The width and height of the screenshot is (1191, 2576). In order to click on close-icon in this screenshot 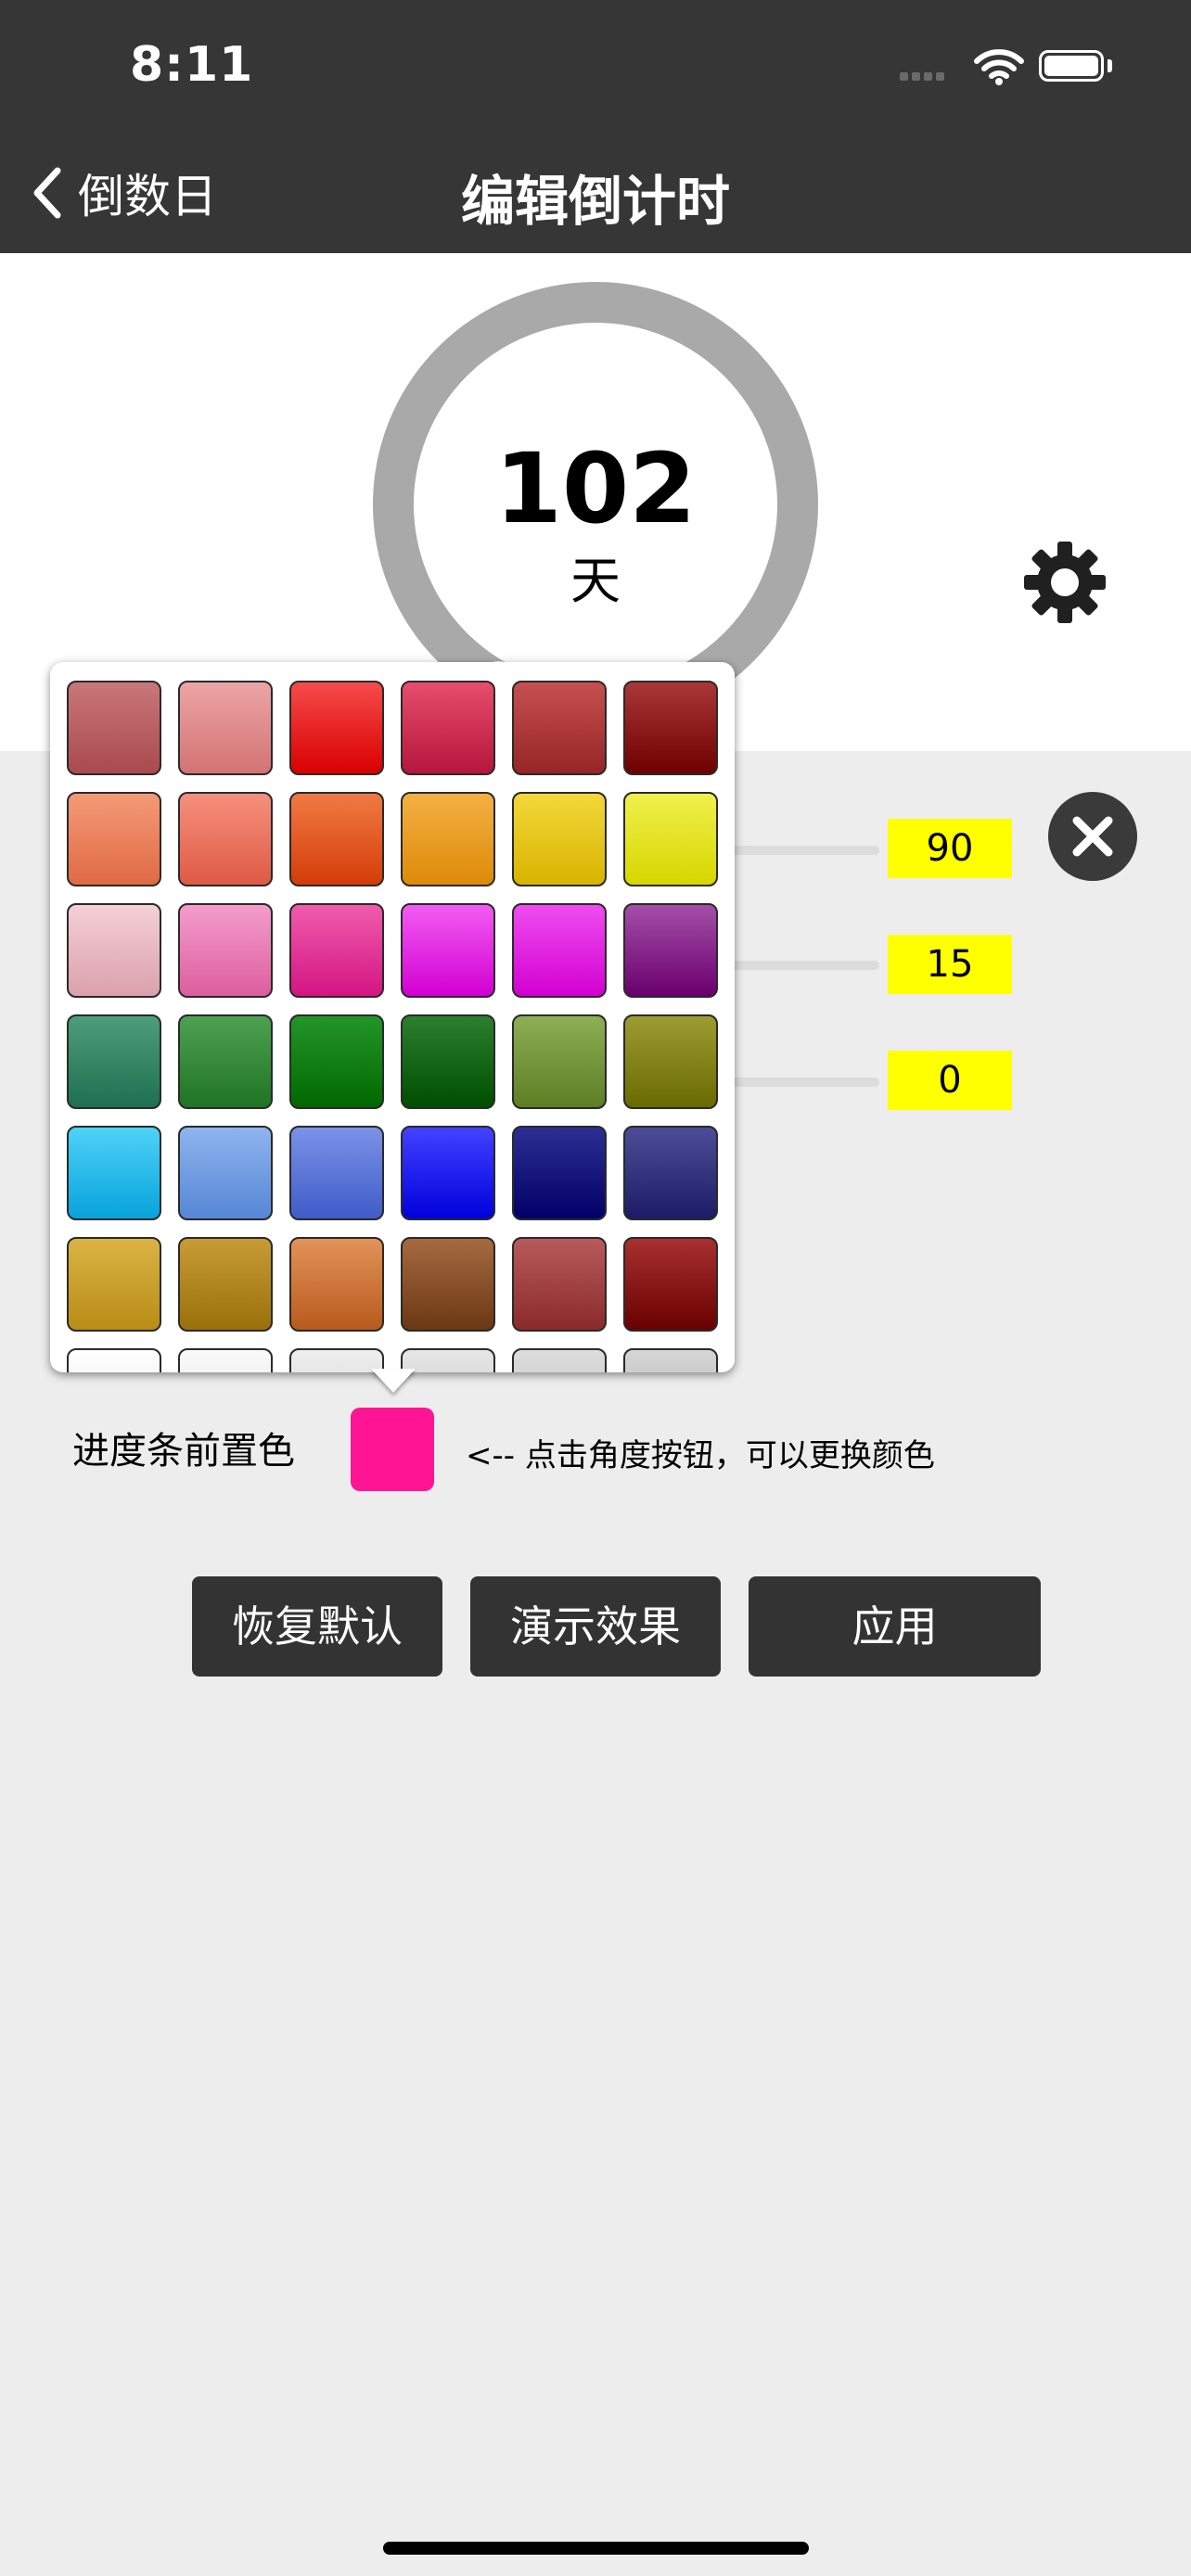, I will do `click(1092, 836)`.